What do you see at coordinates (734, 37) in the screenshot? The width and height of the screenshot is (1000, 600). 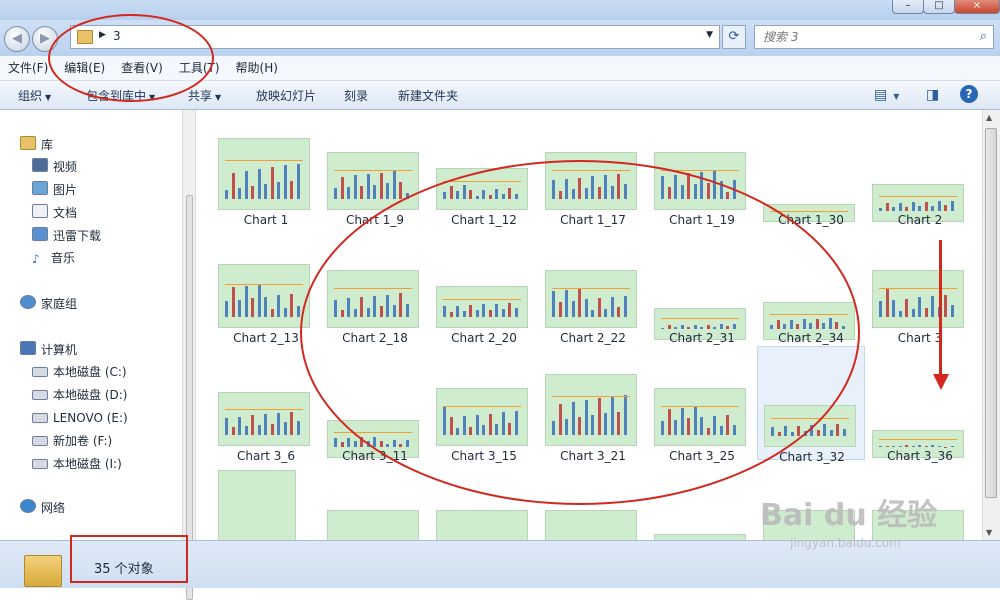 I see `refresh-icon: ⟳` at bounding box center [734, 37].